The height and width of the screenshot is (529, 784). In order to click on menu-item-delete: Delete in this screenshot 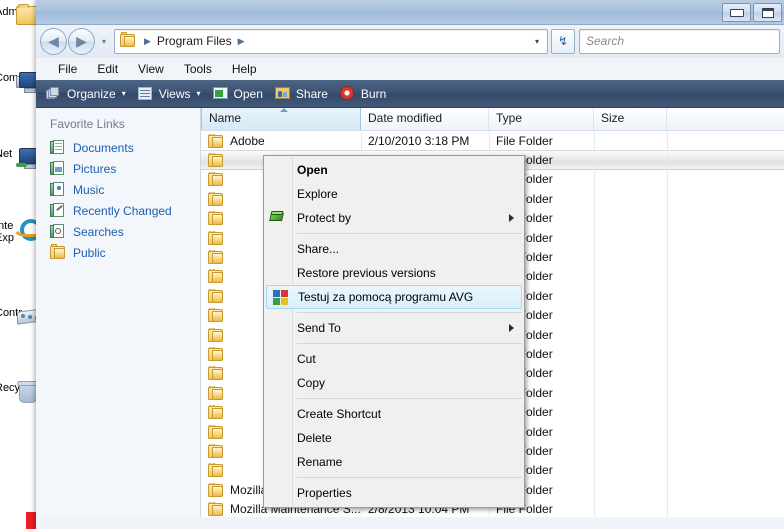, I will do `click(394, 438)`.